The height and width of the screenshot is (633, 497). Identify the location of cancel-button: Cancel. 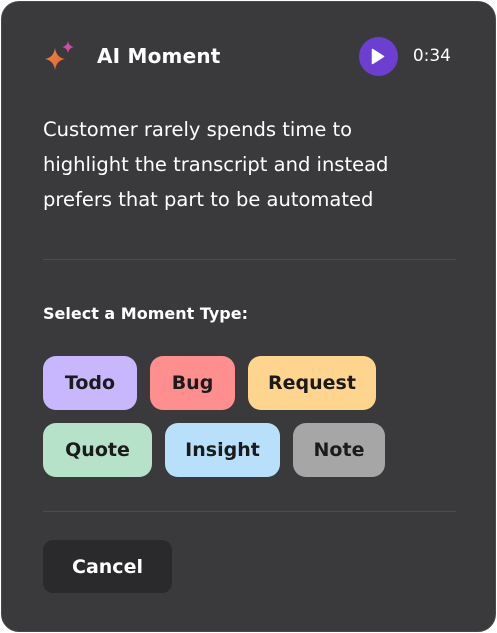
(107, 566).